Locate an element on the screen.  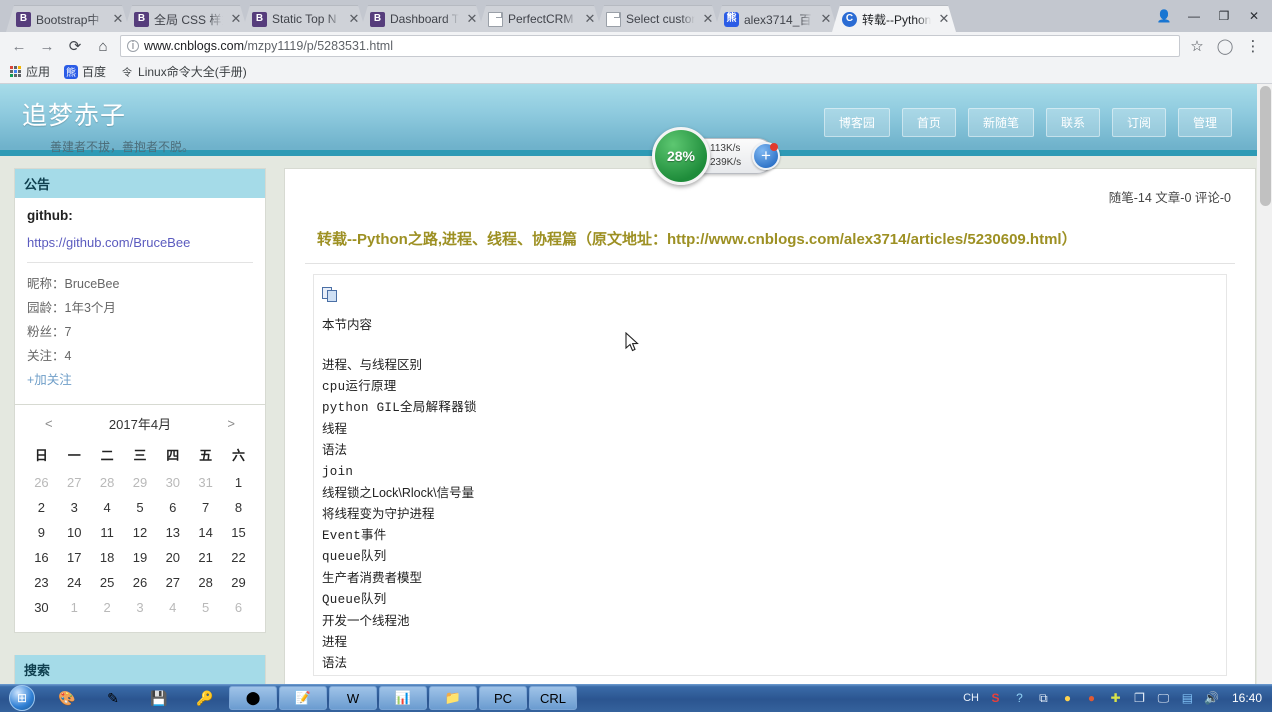
calendar-day: 1 is located at coordinates (238, 482).